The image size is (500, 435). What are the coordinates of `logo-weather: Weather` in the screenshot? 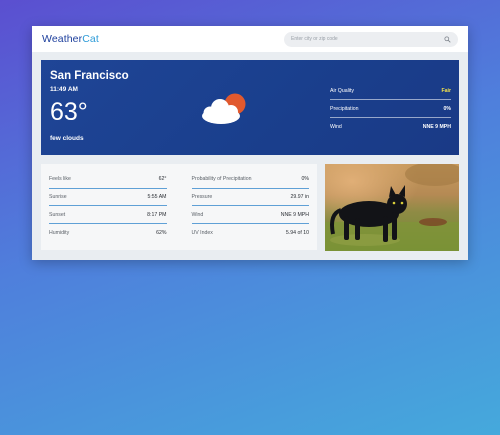 It's located at (62, 39).